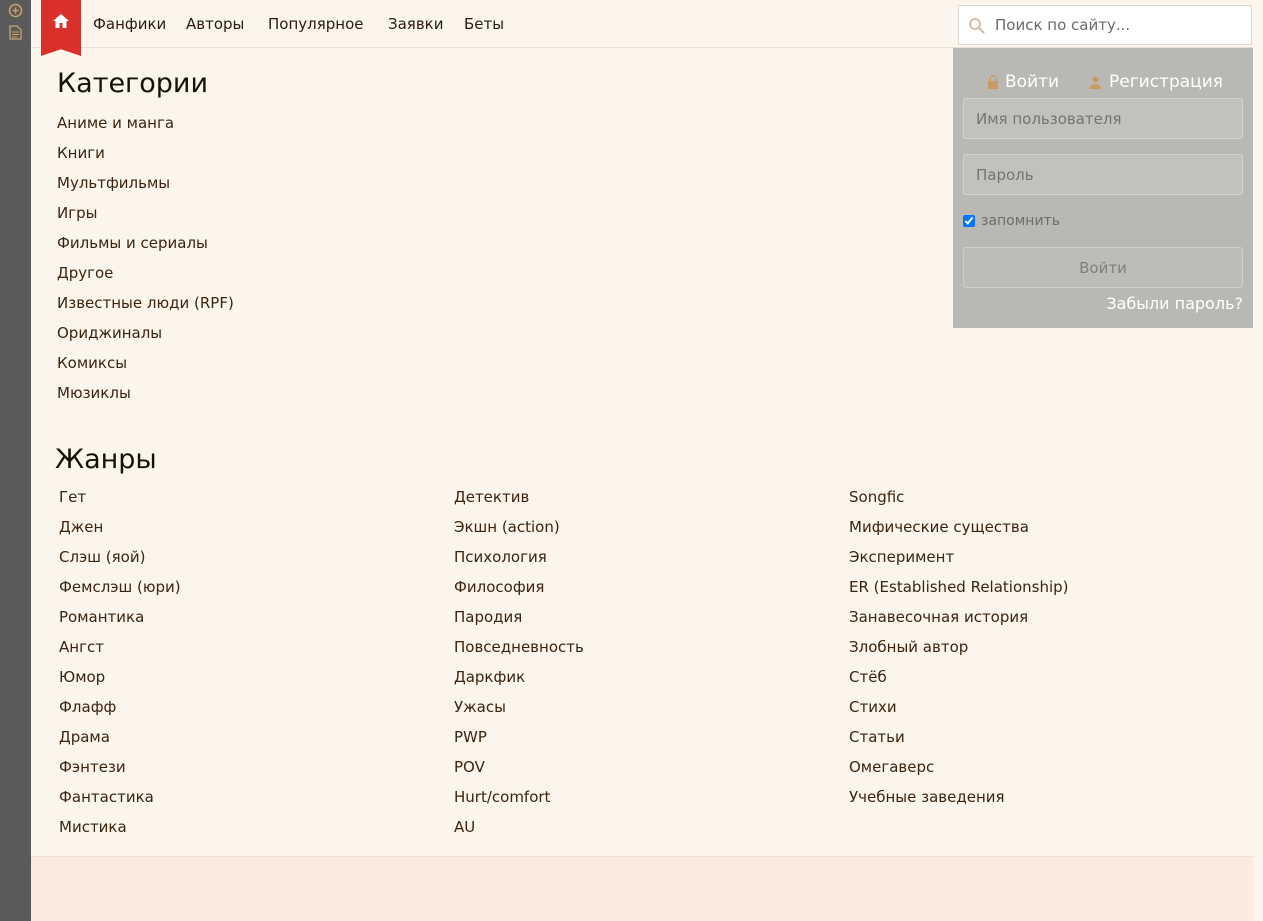 The width and height of the screenshot is (1263, 921). What do you see at coordinates (77, 213) in the screenshot?
I see `category-link: Игры` at bounding box center [77, 213].